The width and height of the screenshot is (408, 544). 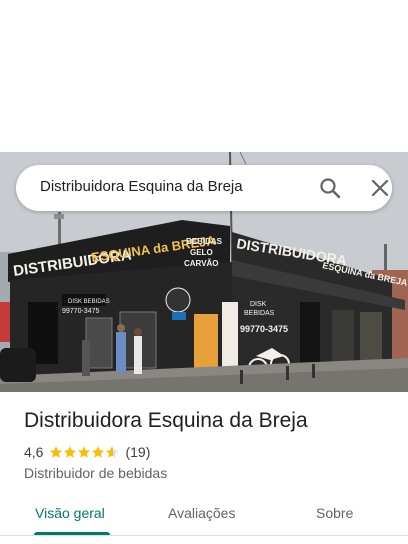 I want to click on rating-stars, so click(x=84, y=452).